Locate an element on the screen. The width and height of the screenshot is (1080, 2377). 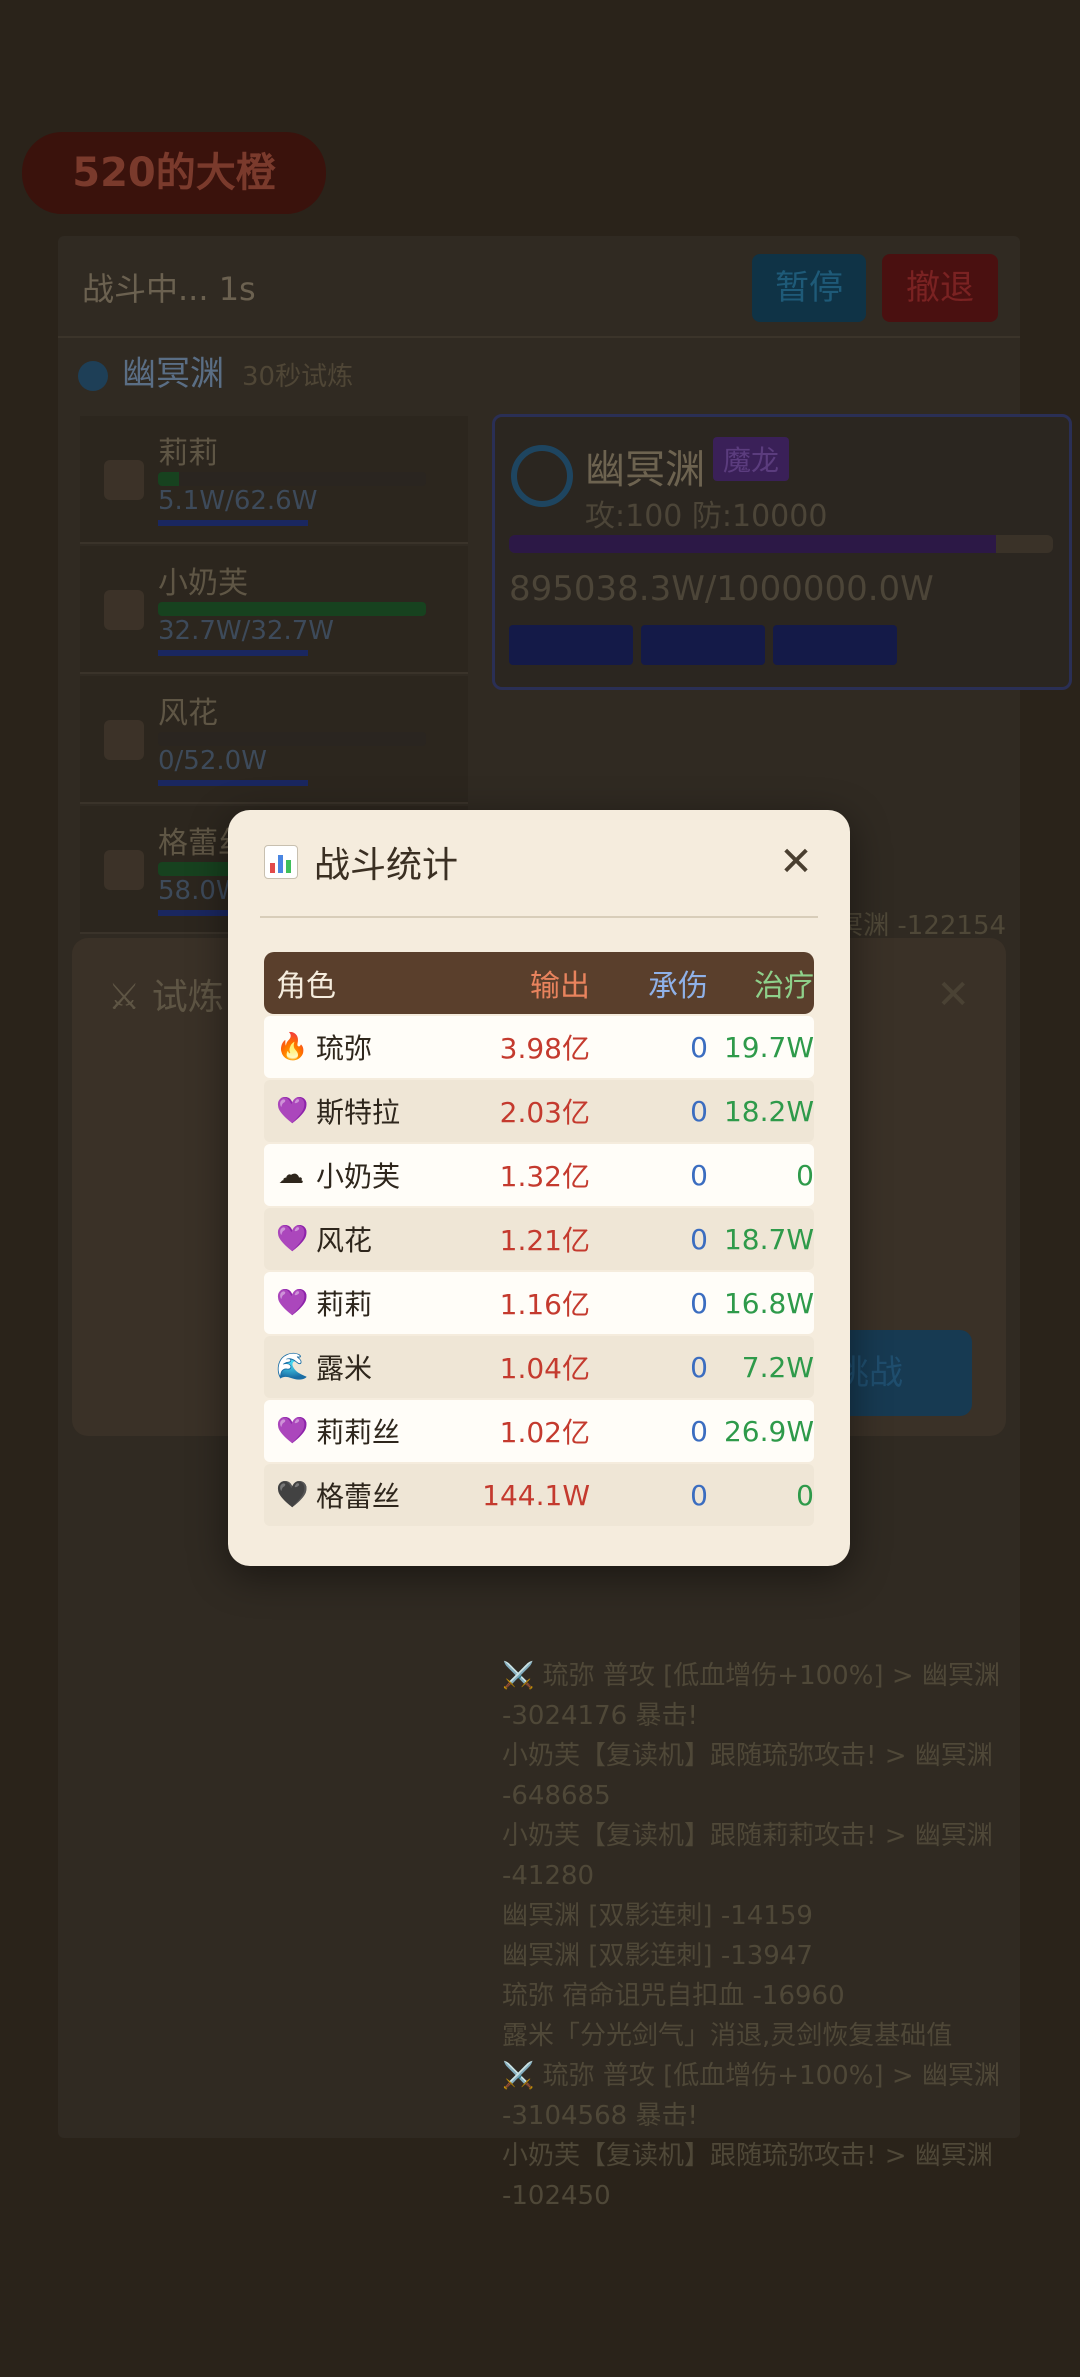
log-line: 幽冥渊 [双影连刺] -13947 is located at coordinates (657, 1956).